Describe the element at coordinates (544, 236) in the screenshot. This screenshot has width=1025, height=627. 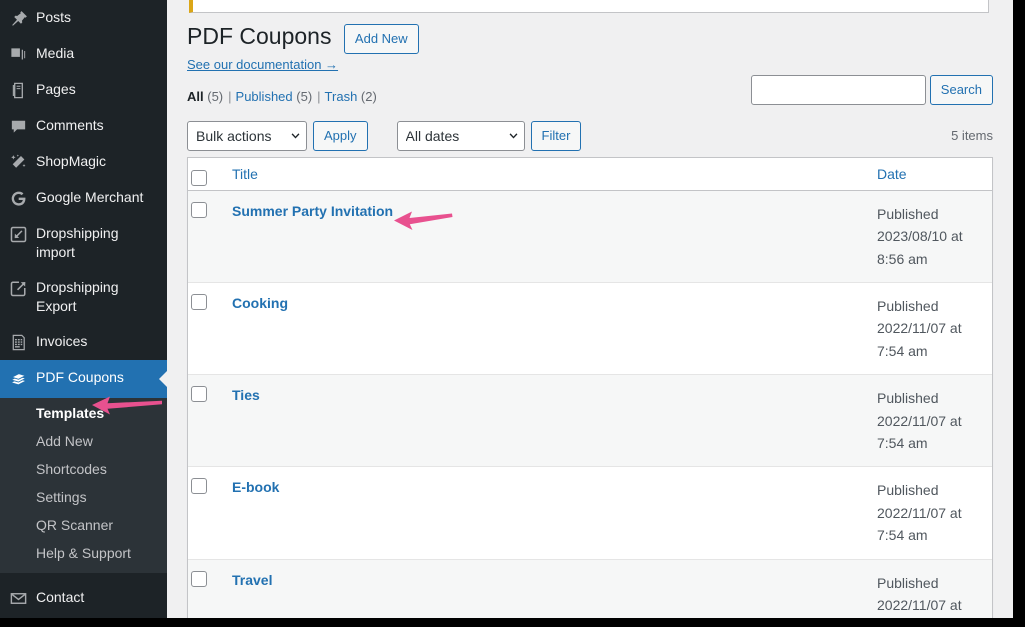
I see `row-title-cell: Summer Party Invitation` at that location.